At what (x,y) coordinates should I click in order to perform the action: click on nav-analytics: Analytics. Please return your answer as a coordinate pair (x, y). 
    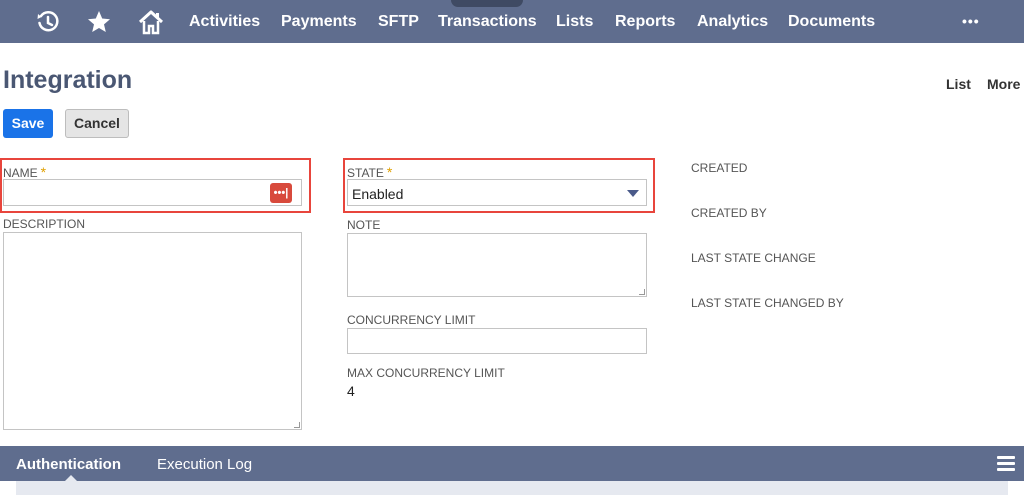
    Looking at the image, I should click on (732, 21).